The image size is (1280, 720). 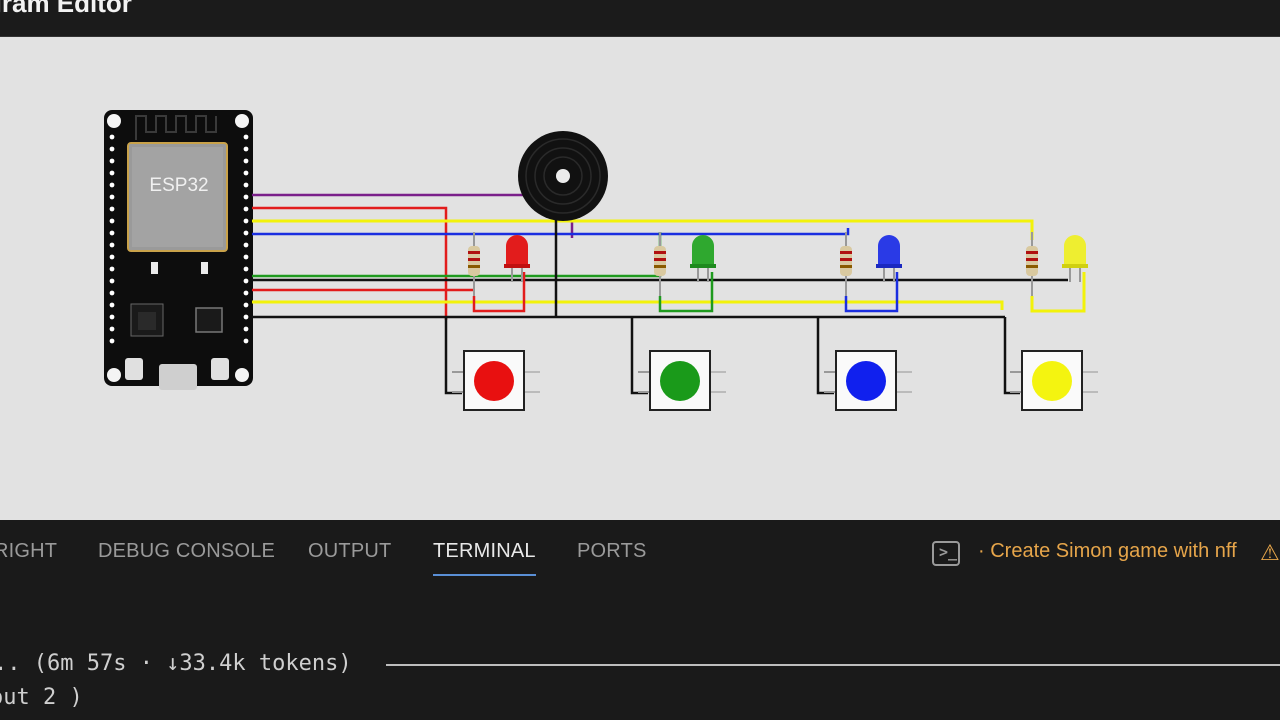 I want to click on wire-yellow-upper, so click(x=643, y=229).